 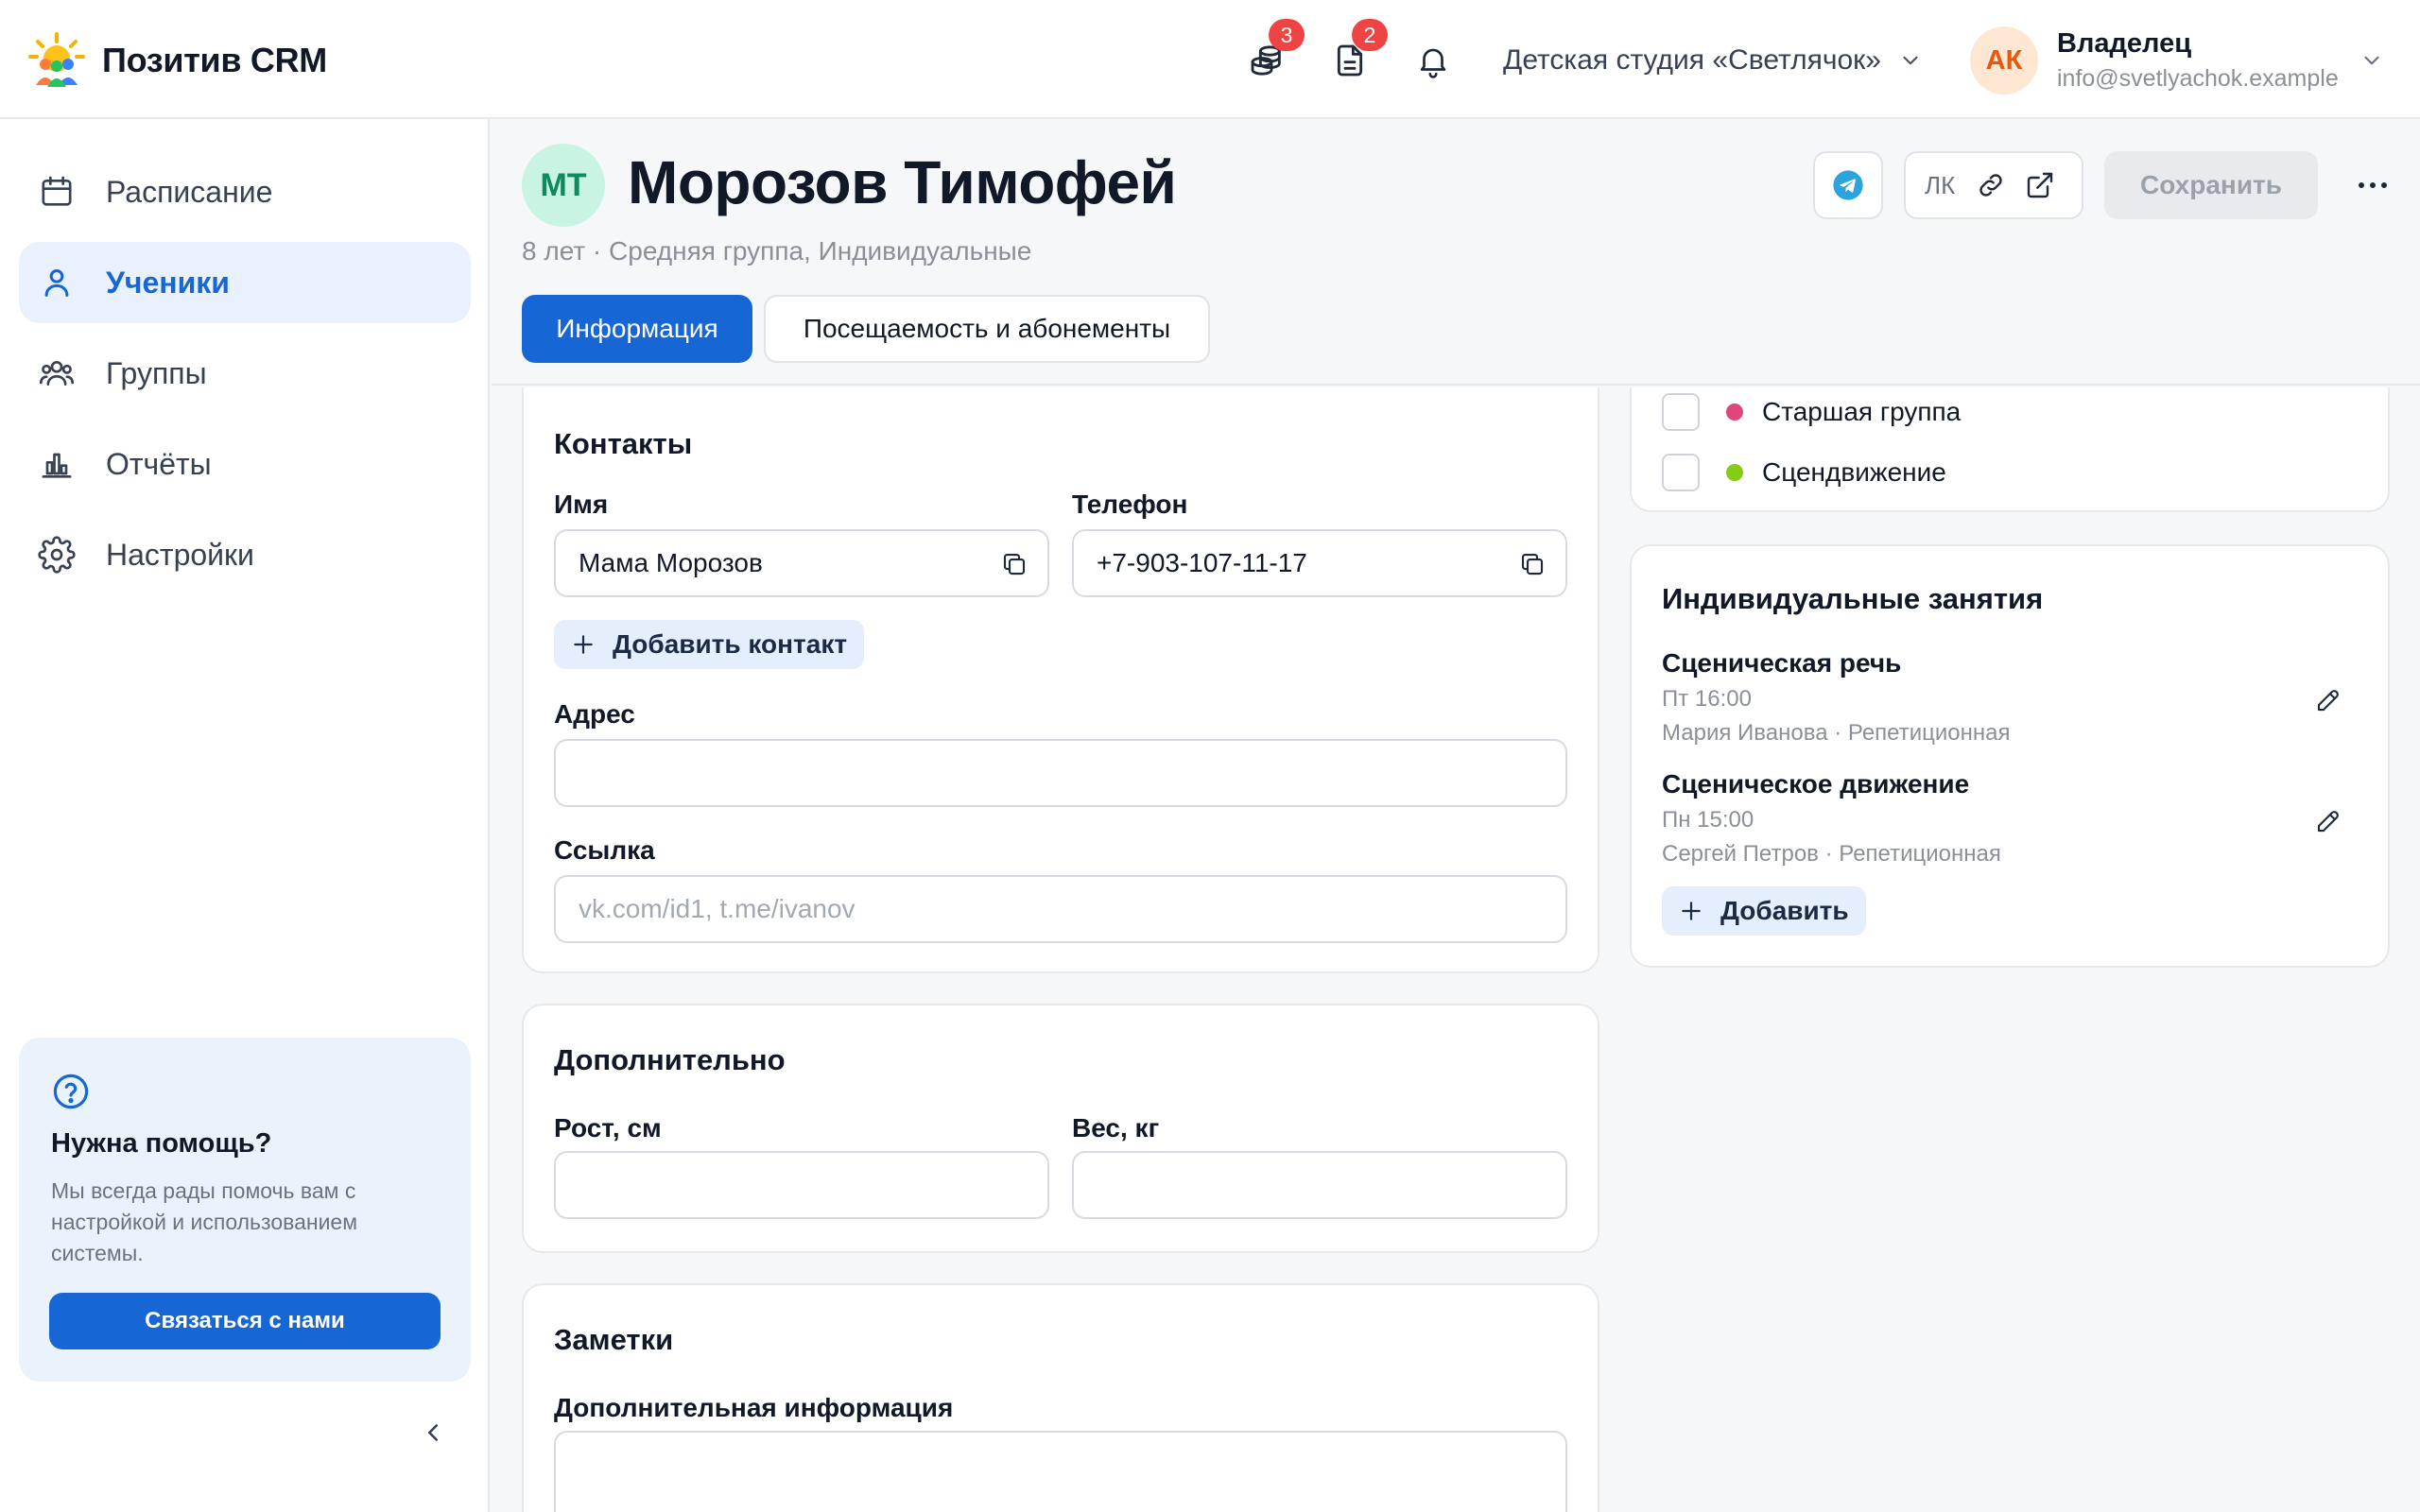 I want to click on payments-button: 3, so click(x=1274, y=51).